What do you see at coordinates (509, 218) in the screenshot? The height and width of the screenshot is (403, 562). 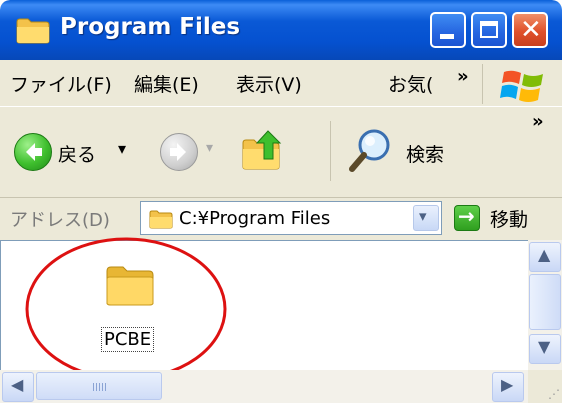 I see `go-label: 移動` at bounding box center [509, 218].